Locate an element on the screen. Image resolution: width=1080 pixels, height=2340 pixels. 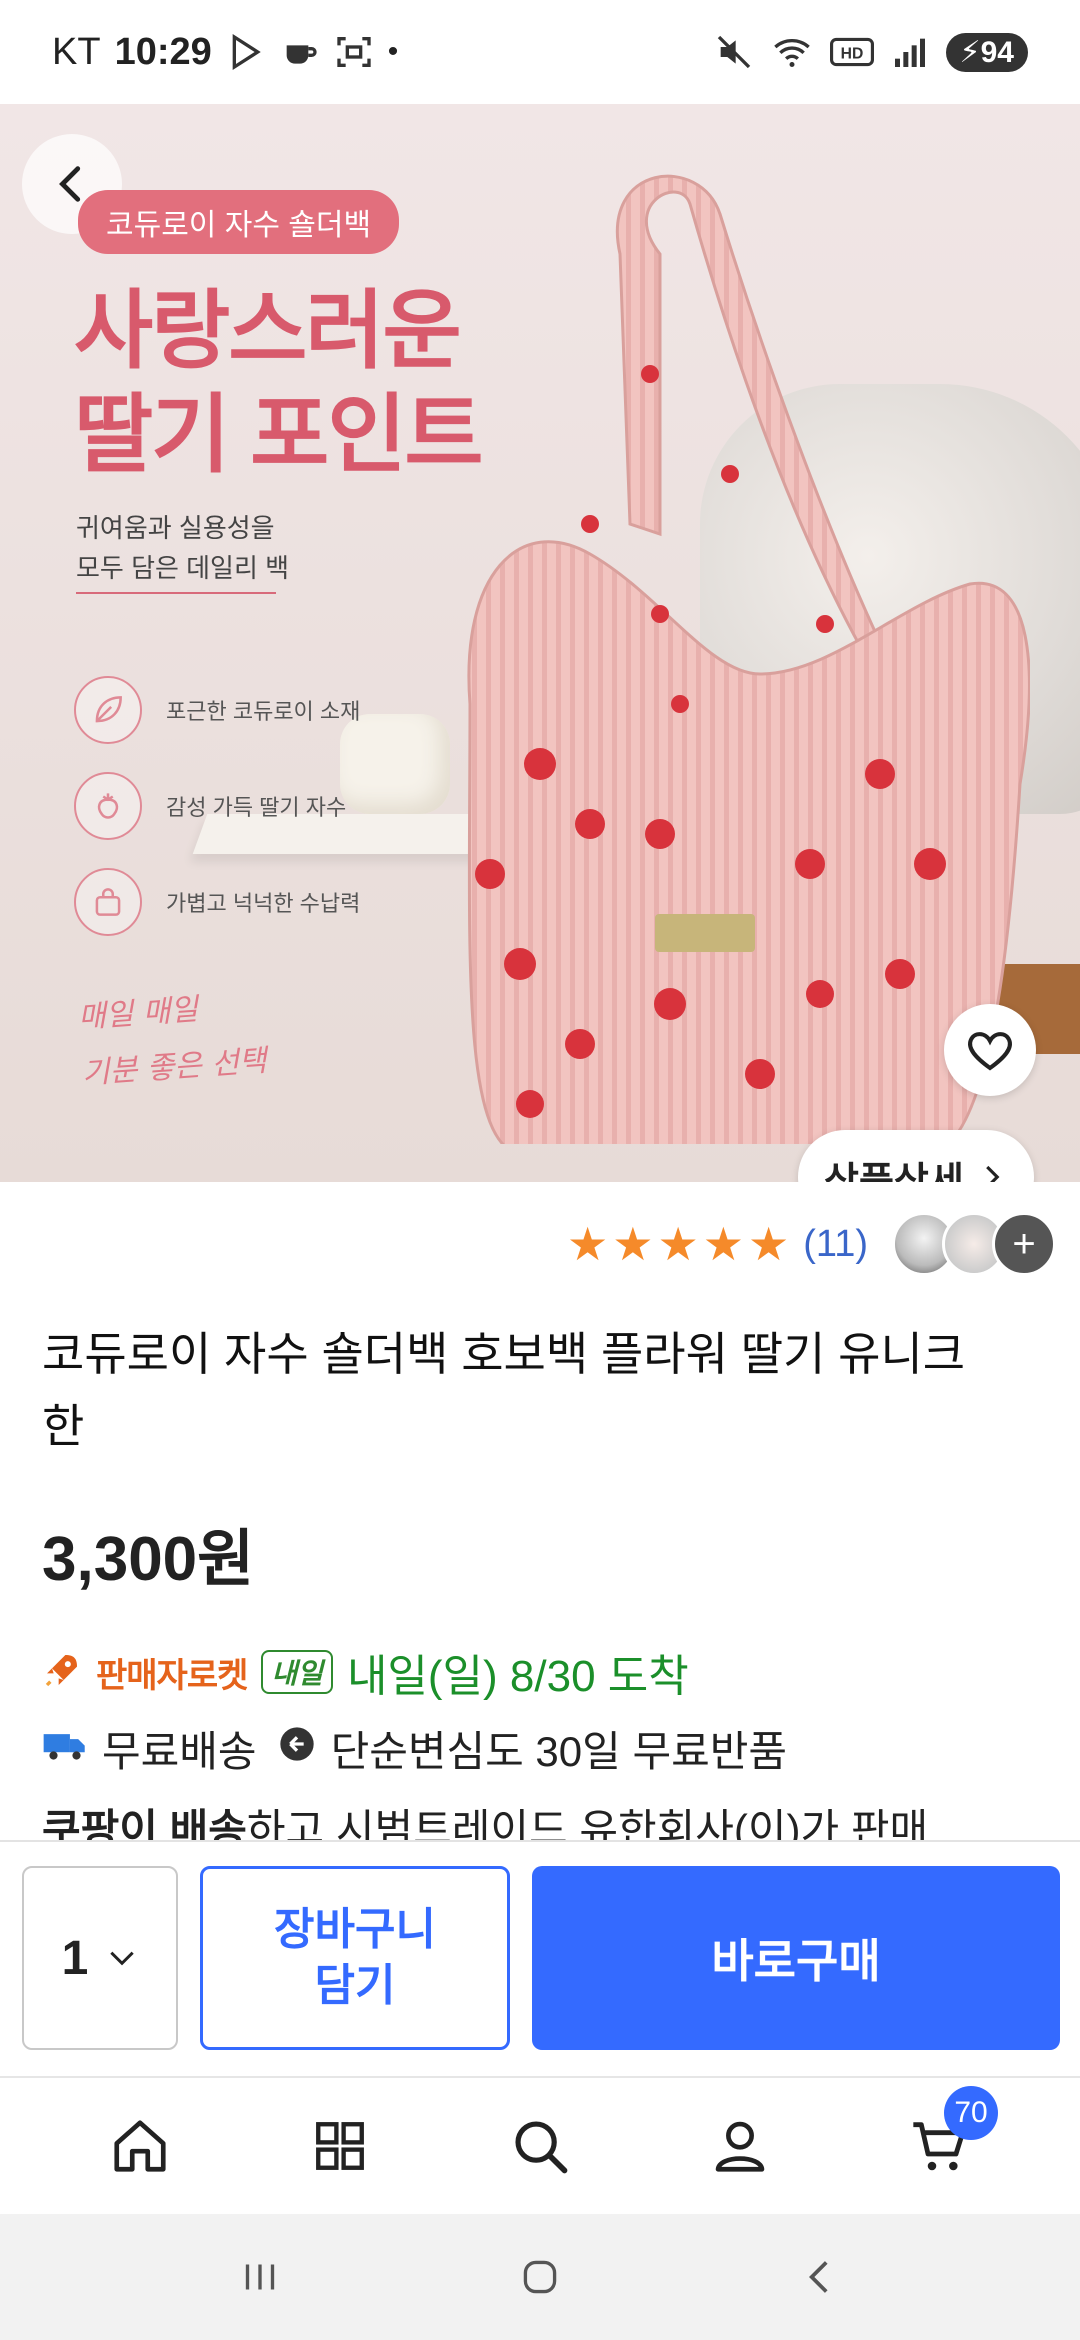
clock: 10:29 is located at coordinates (163, 51).